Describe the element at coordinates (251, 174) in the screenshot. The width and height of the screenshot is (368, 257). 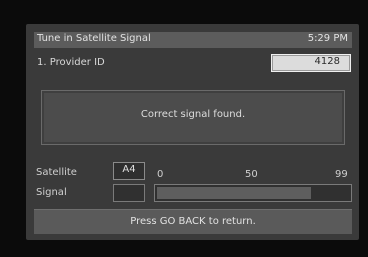
I see `signal-scale-mid: 50` at that location.